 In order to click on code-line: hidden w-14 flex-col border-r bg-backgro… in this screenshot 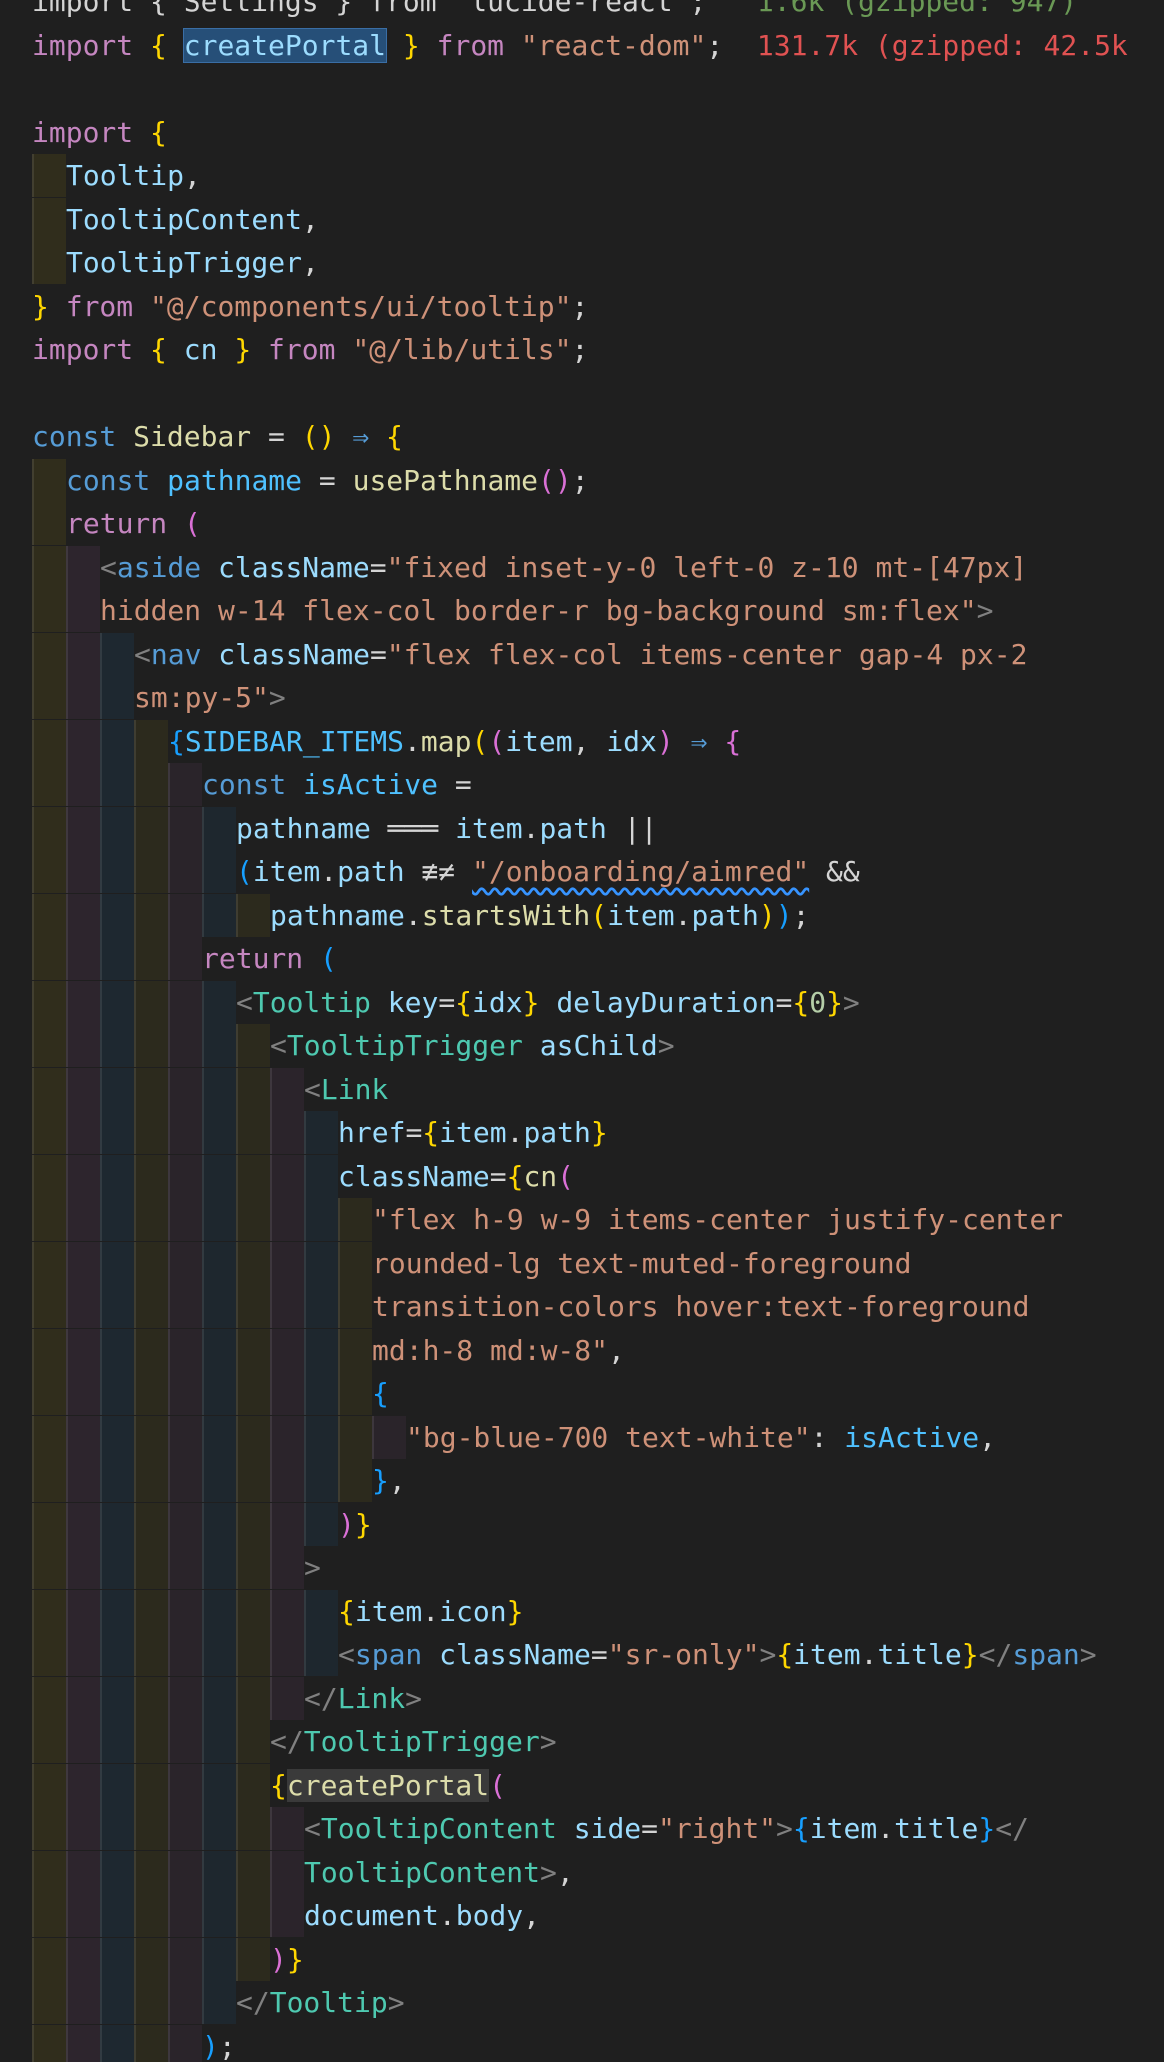, I will do `click(582, 610)`.